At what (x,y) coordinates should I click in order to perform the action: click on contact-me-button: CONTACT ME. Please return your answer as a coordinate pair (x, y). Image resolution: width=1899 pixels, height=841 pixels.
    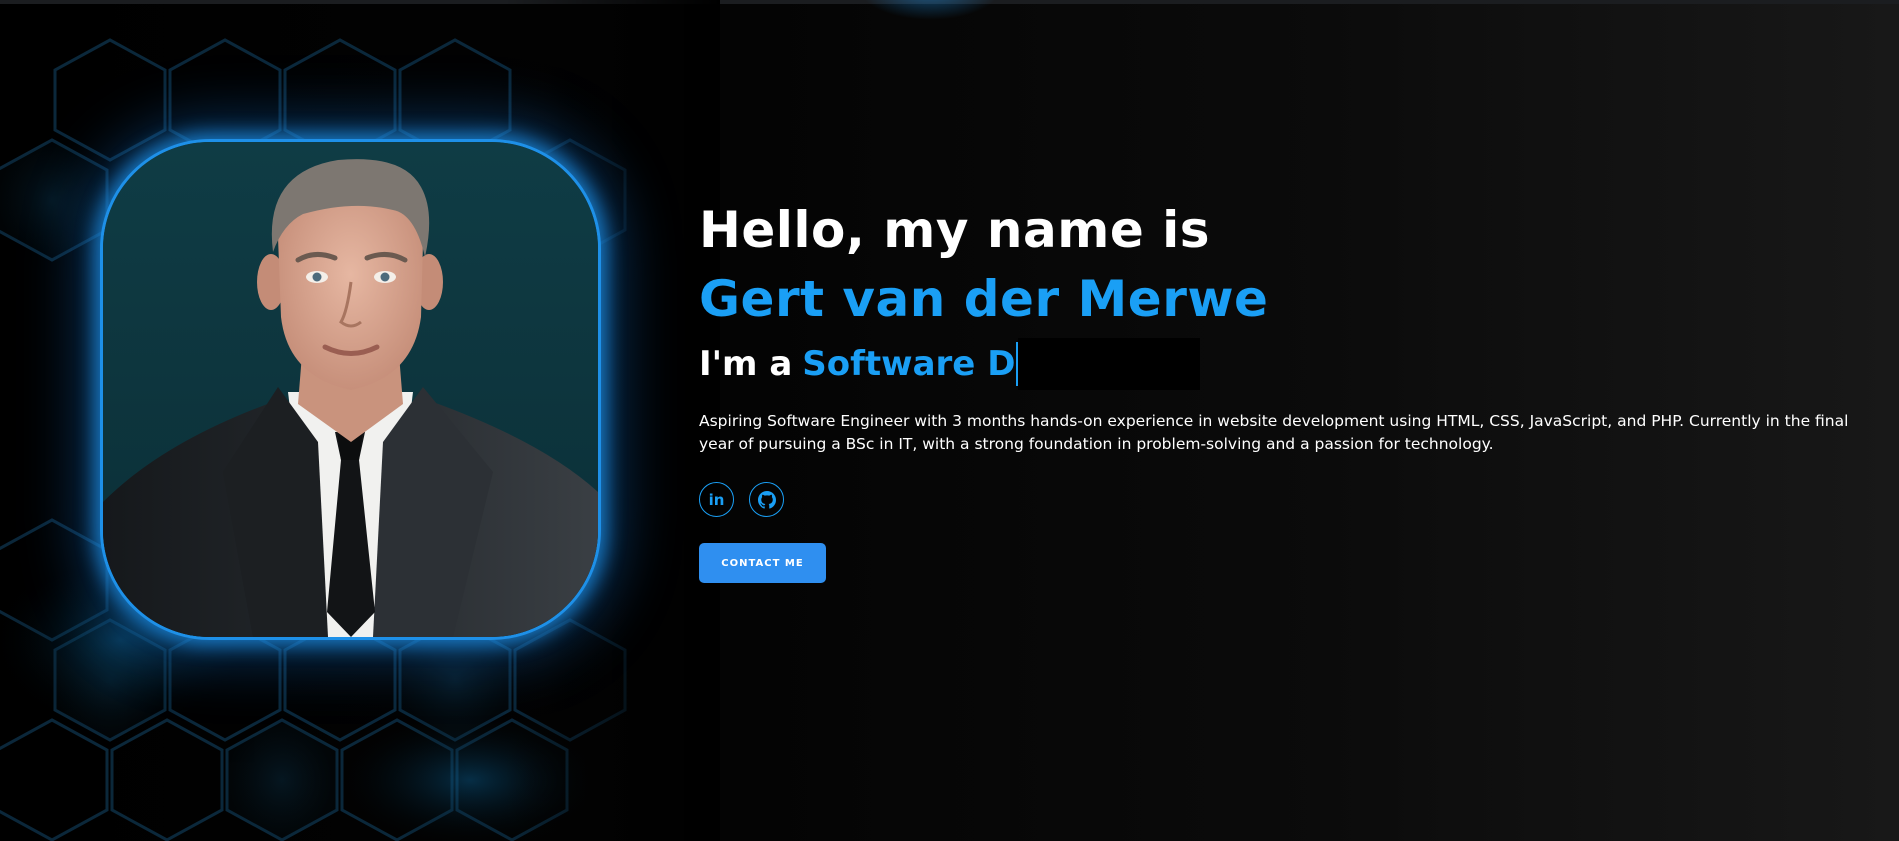
    Looking at the image, I should click on (762, 563).